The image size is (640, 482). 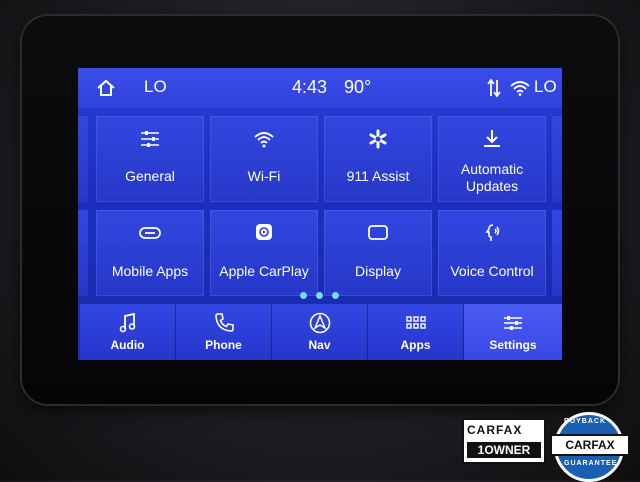 I want to click on wifi-icon, so click(x=264, y=140).